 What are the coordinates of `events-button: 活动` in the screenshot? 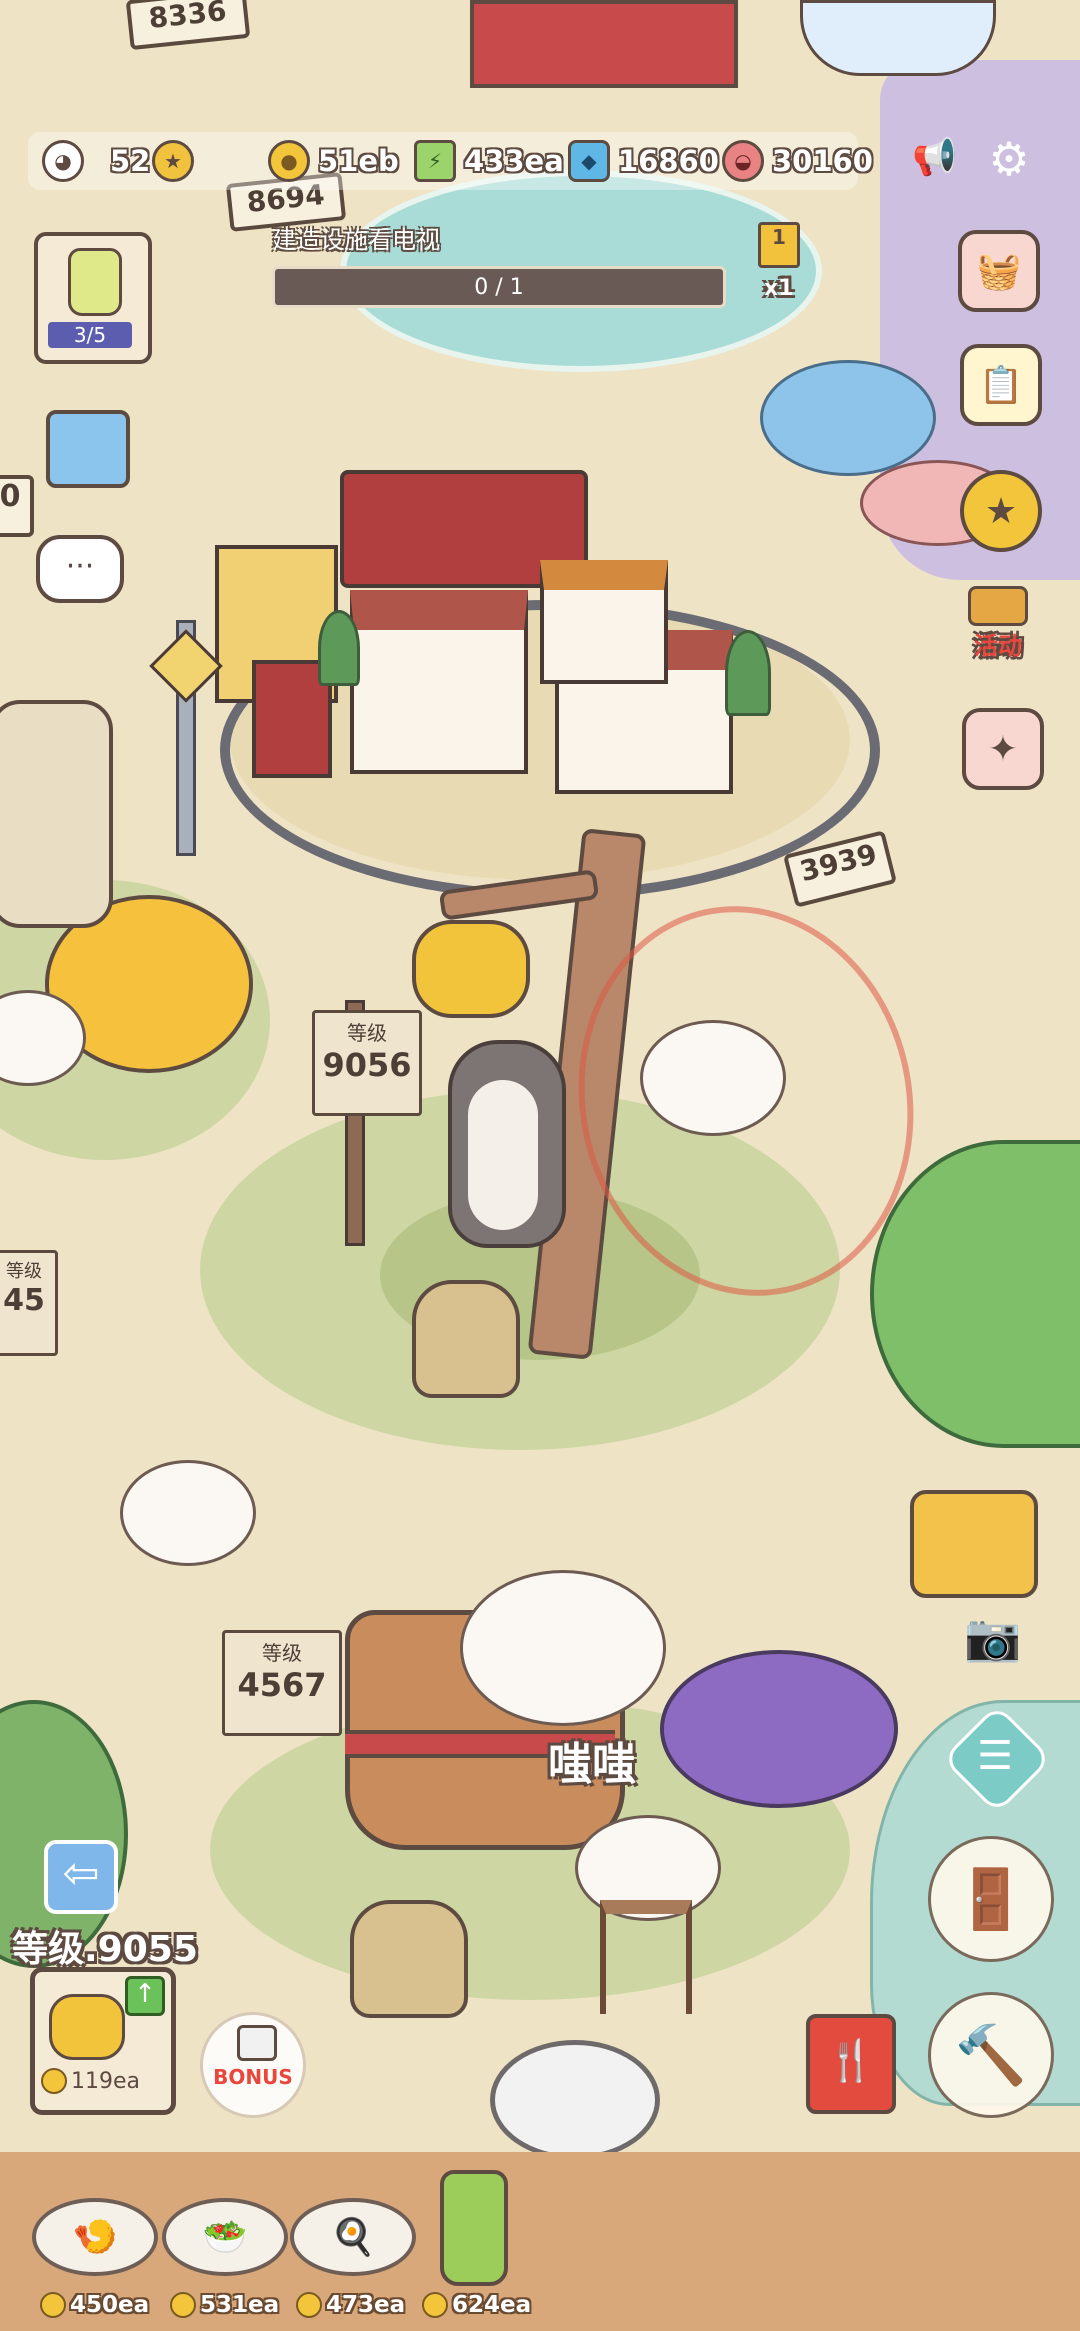 It's located at (998, 626).